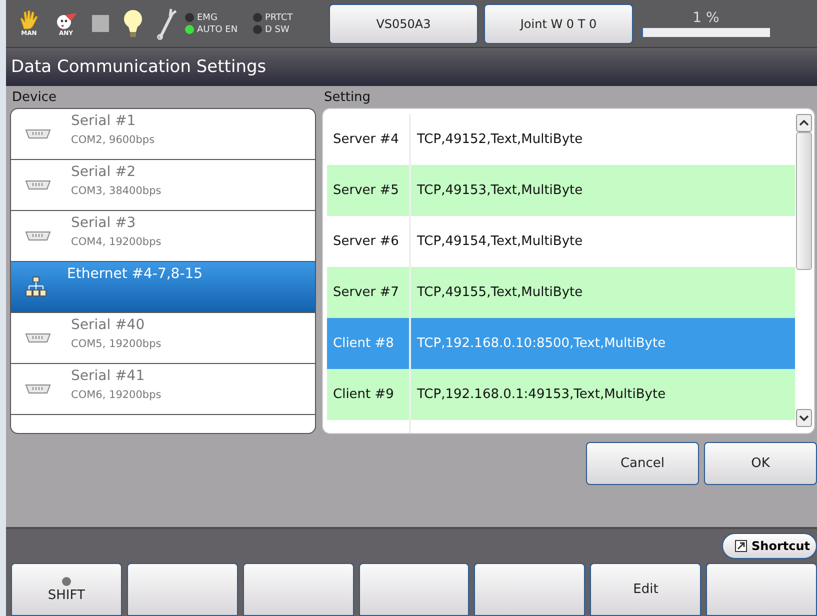 Image resolution: width=817 pixels, height=616 pixels. Describe the element at coordinates (163, 389) in the screenshot. I see `device-item: Serial #41 COM6, 19200bps` at that location.